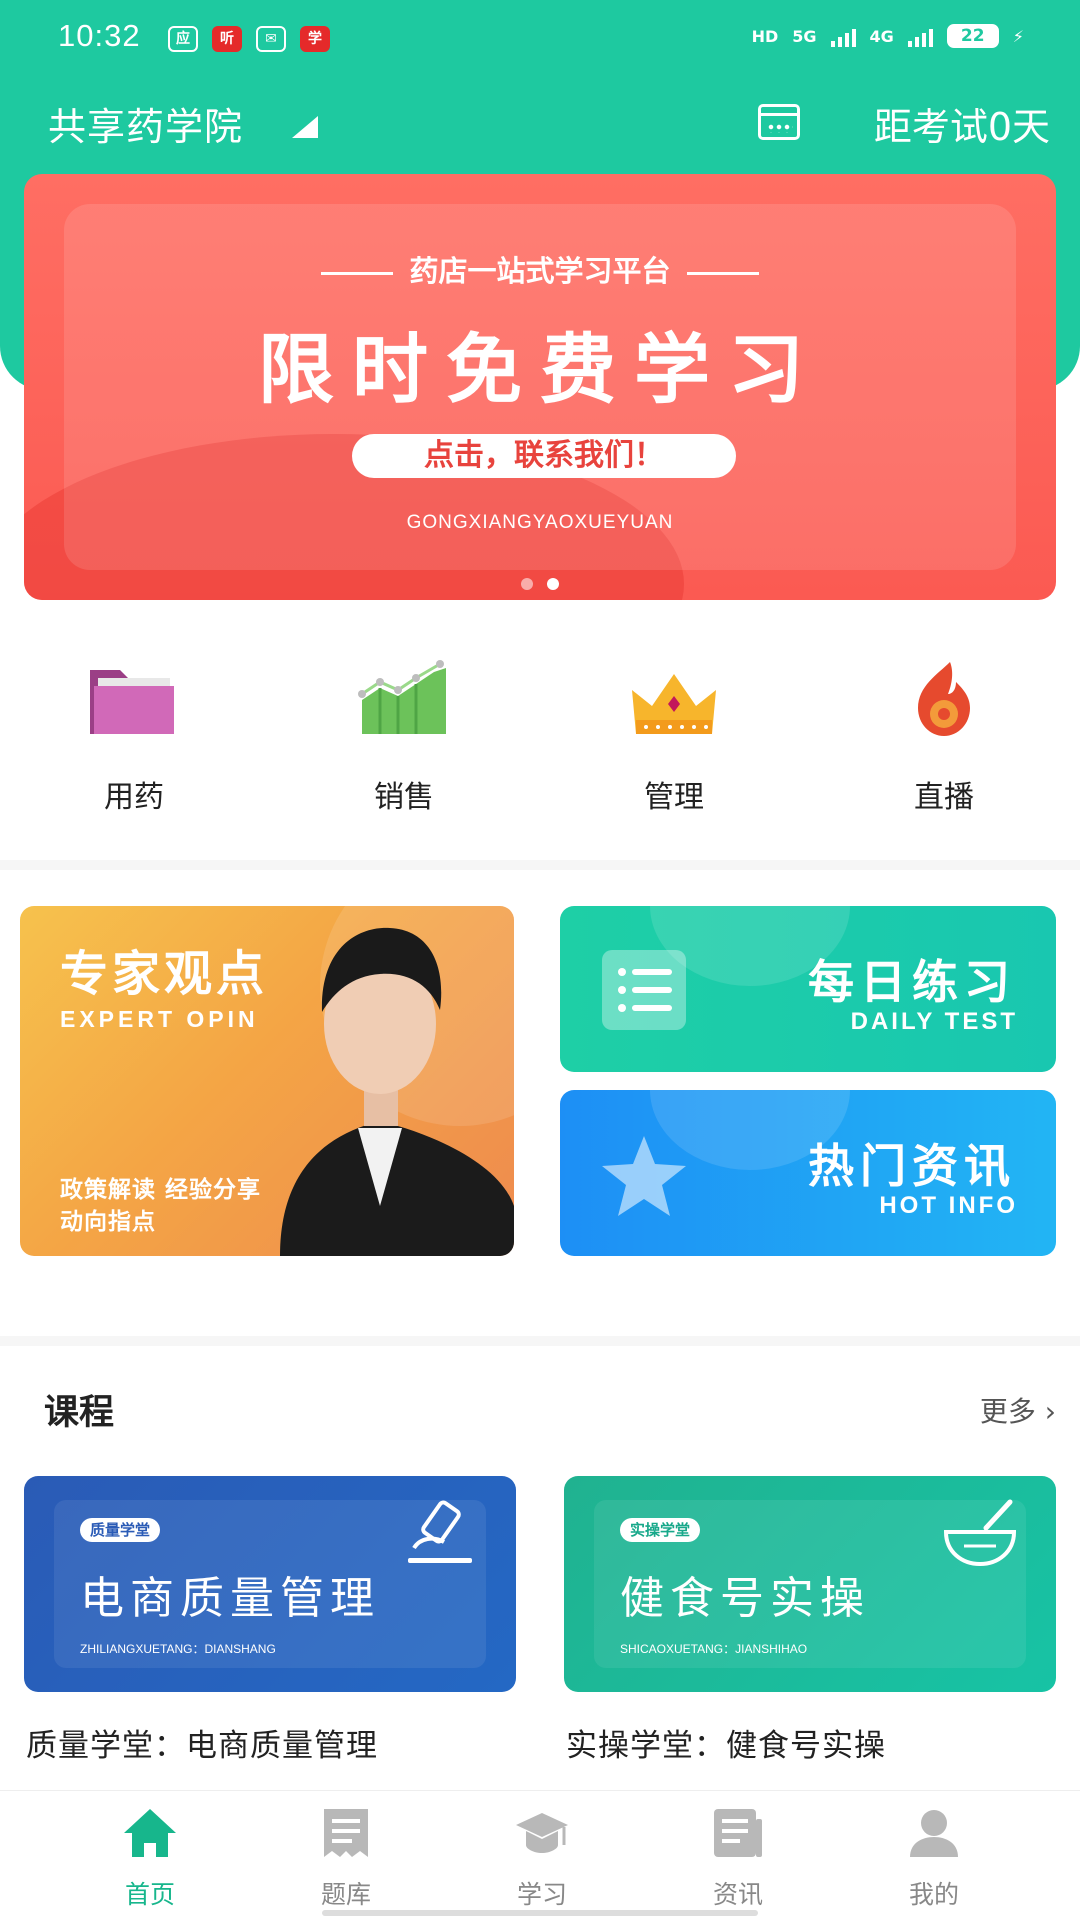 The width and height of the screenshot is (1080, 1920). Describe the element at coordinates (305, 127) in the screenshot. I see `dropdown-triangle-icon` at that location.